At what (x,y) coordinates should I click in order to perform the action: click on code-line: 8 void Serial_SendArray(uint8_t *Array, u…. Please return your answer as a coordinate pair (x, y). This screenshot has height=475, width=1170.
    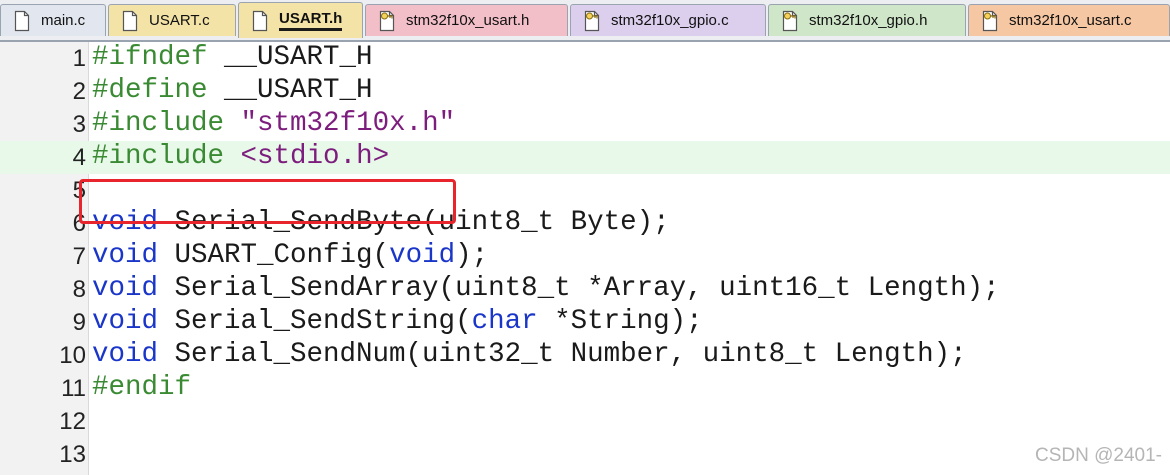
    Looking at the image, I should click on (585, 289).